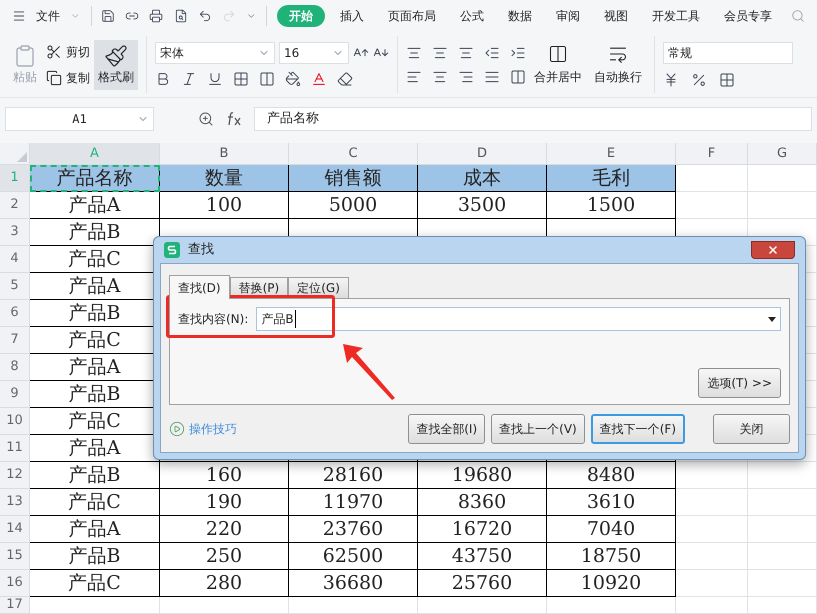 Image resolution: width=817 pixels, height=614 pixels. What do you see at coordinates (224, 153) in the screenshot?
I see `column-header: B` at bounding box center [224, 153].